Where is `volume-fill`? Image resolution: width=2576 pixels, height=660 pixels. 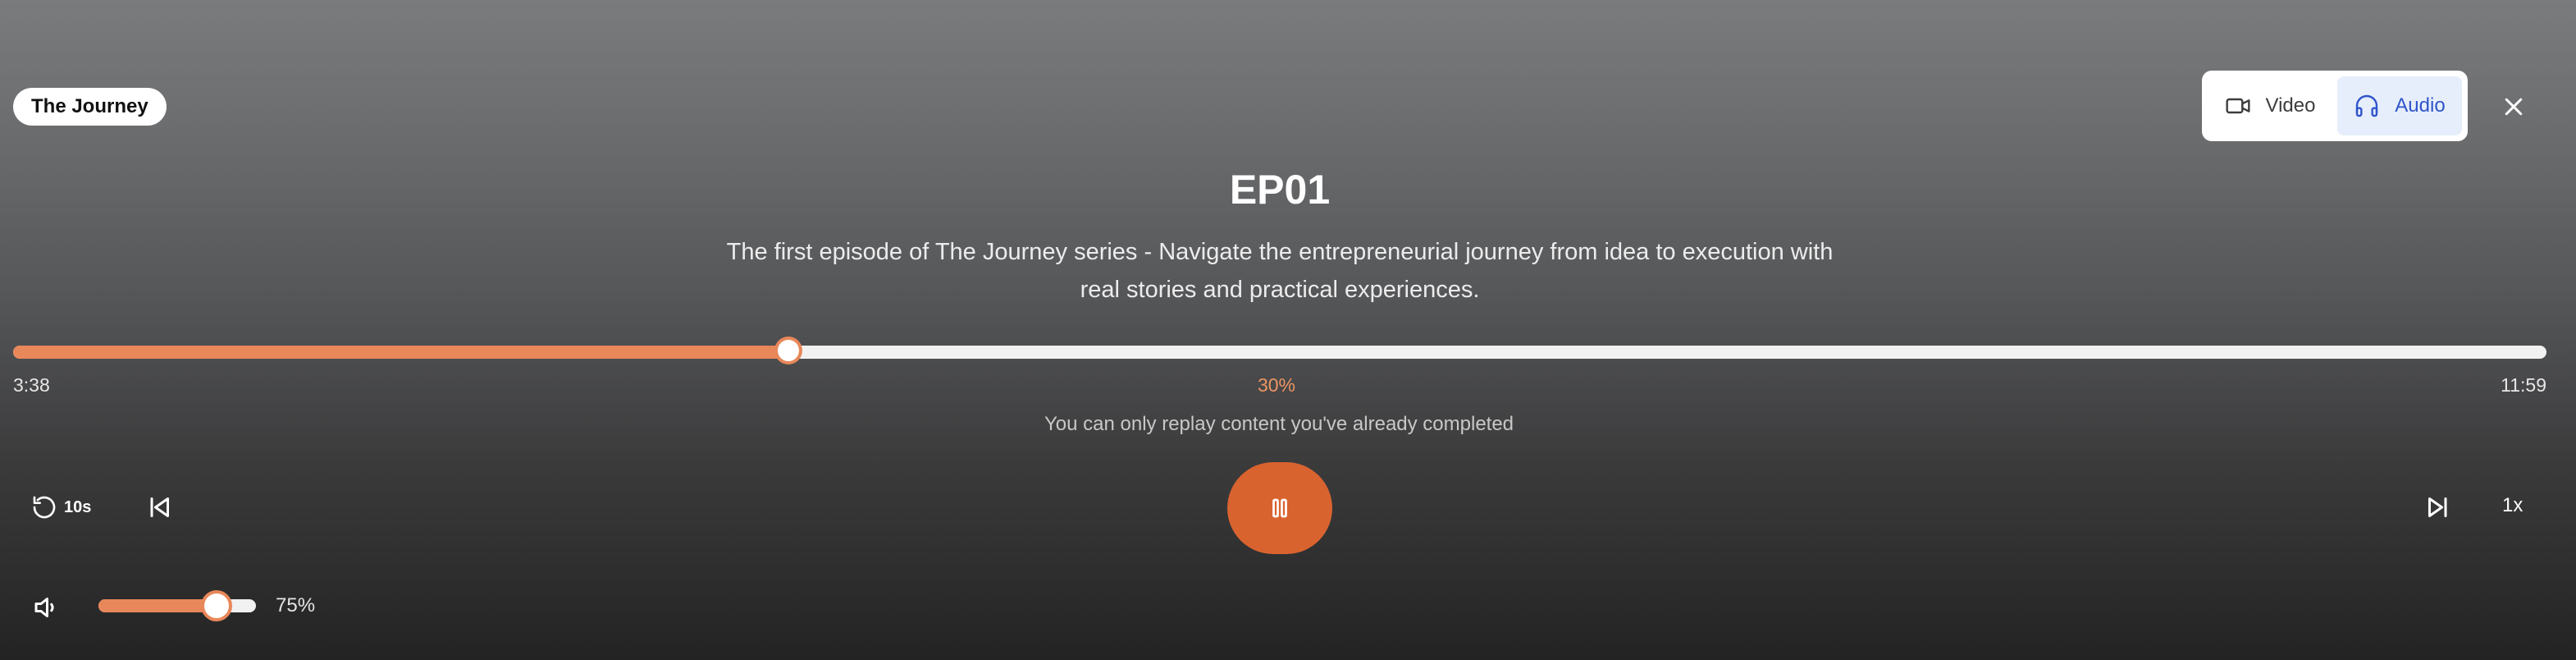
volume-fill is located at coordinates (158, 605).